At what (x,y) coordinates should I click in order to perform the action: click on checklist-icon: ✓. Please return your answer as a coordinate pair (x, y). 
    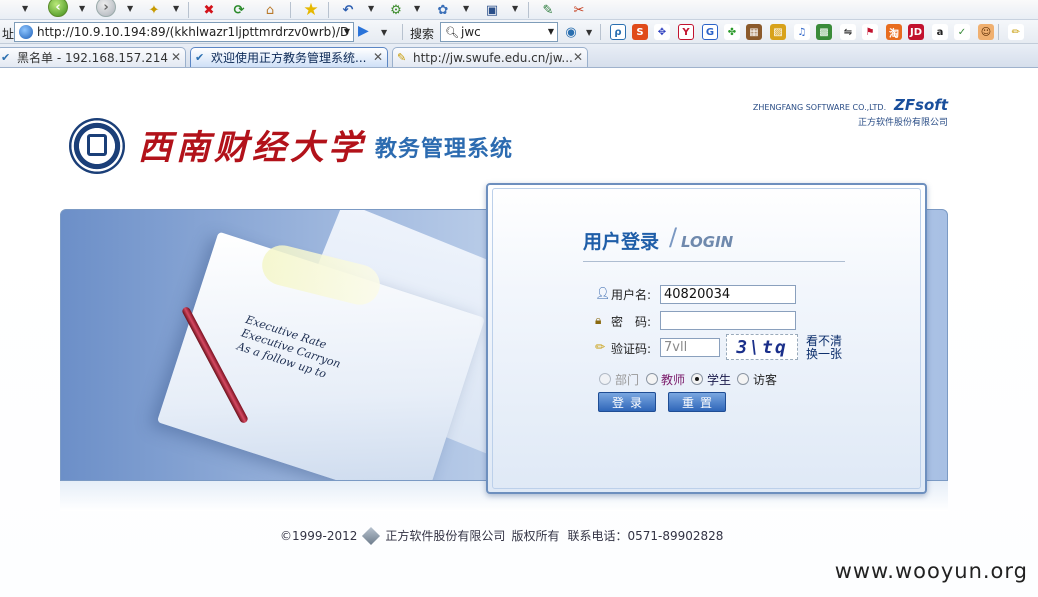
    Looking at the image, I should click on (962, 32).